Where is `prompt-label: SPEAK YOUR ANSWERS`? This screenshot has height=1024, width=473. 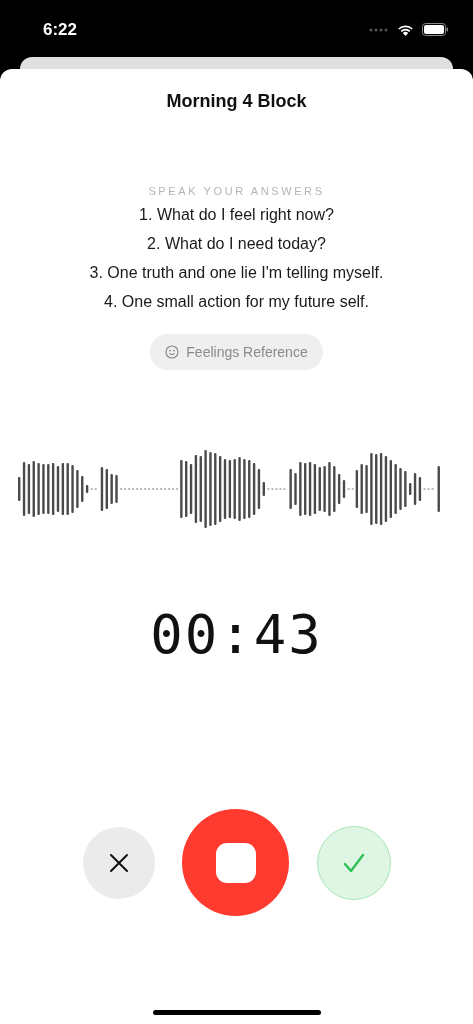 prompt-label: SPEAK YOUR ANSWERS is located at coordinates (236, 191).